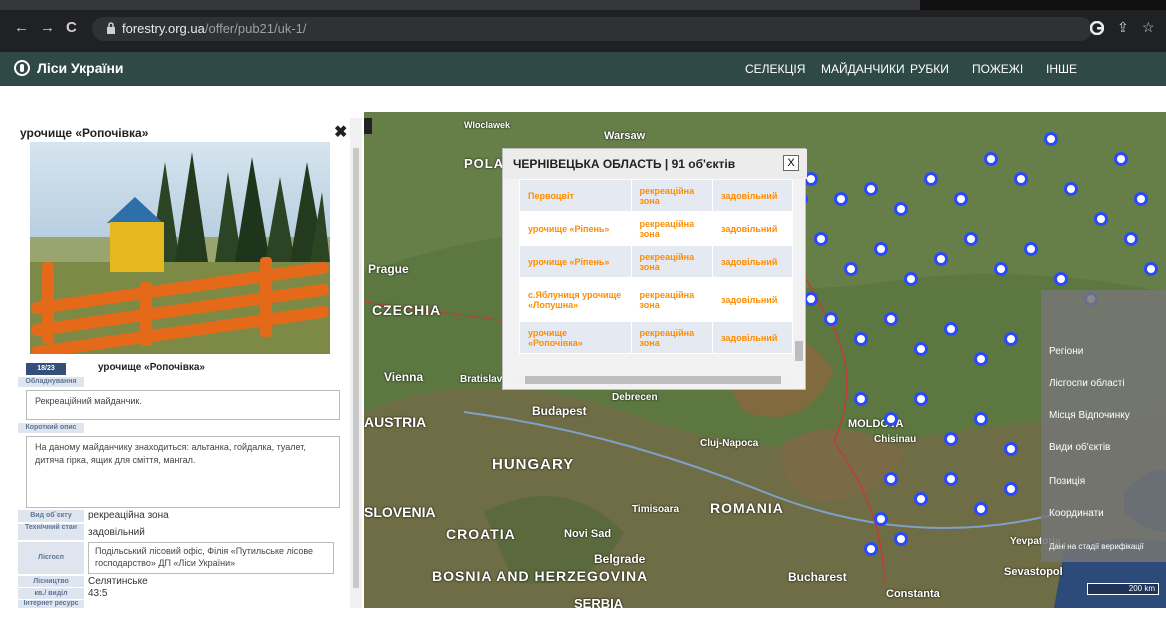 The width and height of the screenshot is (1166, 622). What do you see at coordinates (51, 581) in the screenshot?
I see `forestry-label: Лісництво` at bounding box center [51, 581].